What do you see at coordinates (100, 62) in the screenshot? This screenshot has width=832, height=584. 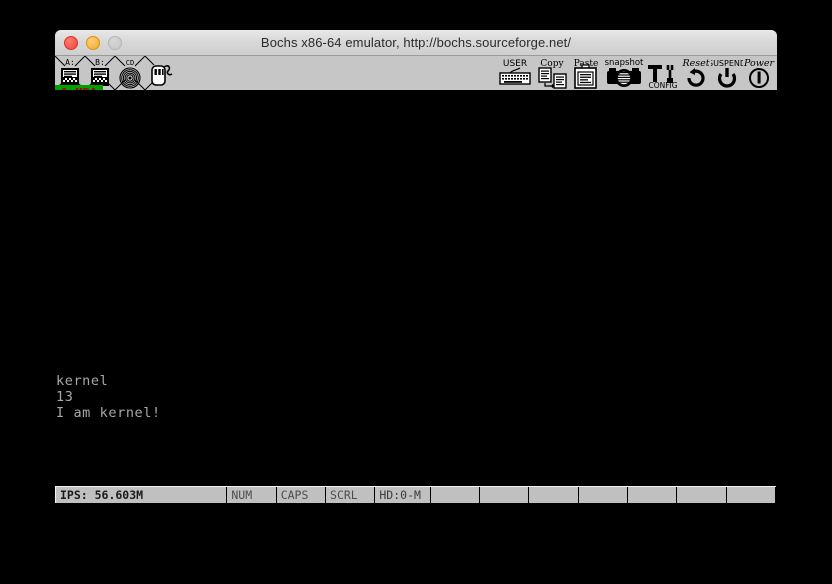 I see `svg-text: B:` at bounding box center [100, 62].